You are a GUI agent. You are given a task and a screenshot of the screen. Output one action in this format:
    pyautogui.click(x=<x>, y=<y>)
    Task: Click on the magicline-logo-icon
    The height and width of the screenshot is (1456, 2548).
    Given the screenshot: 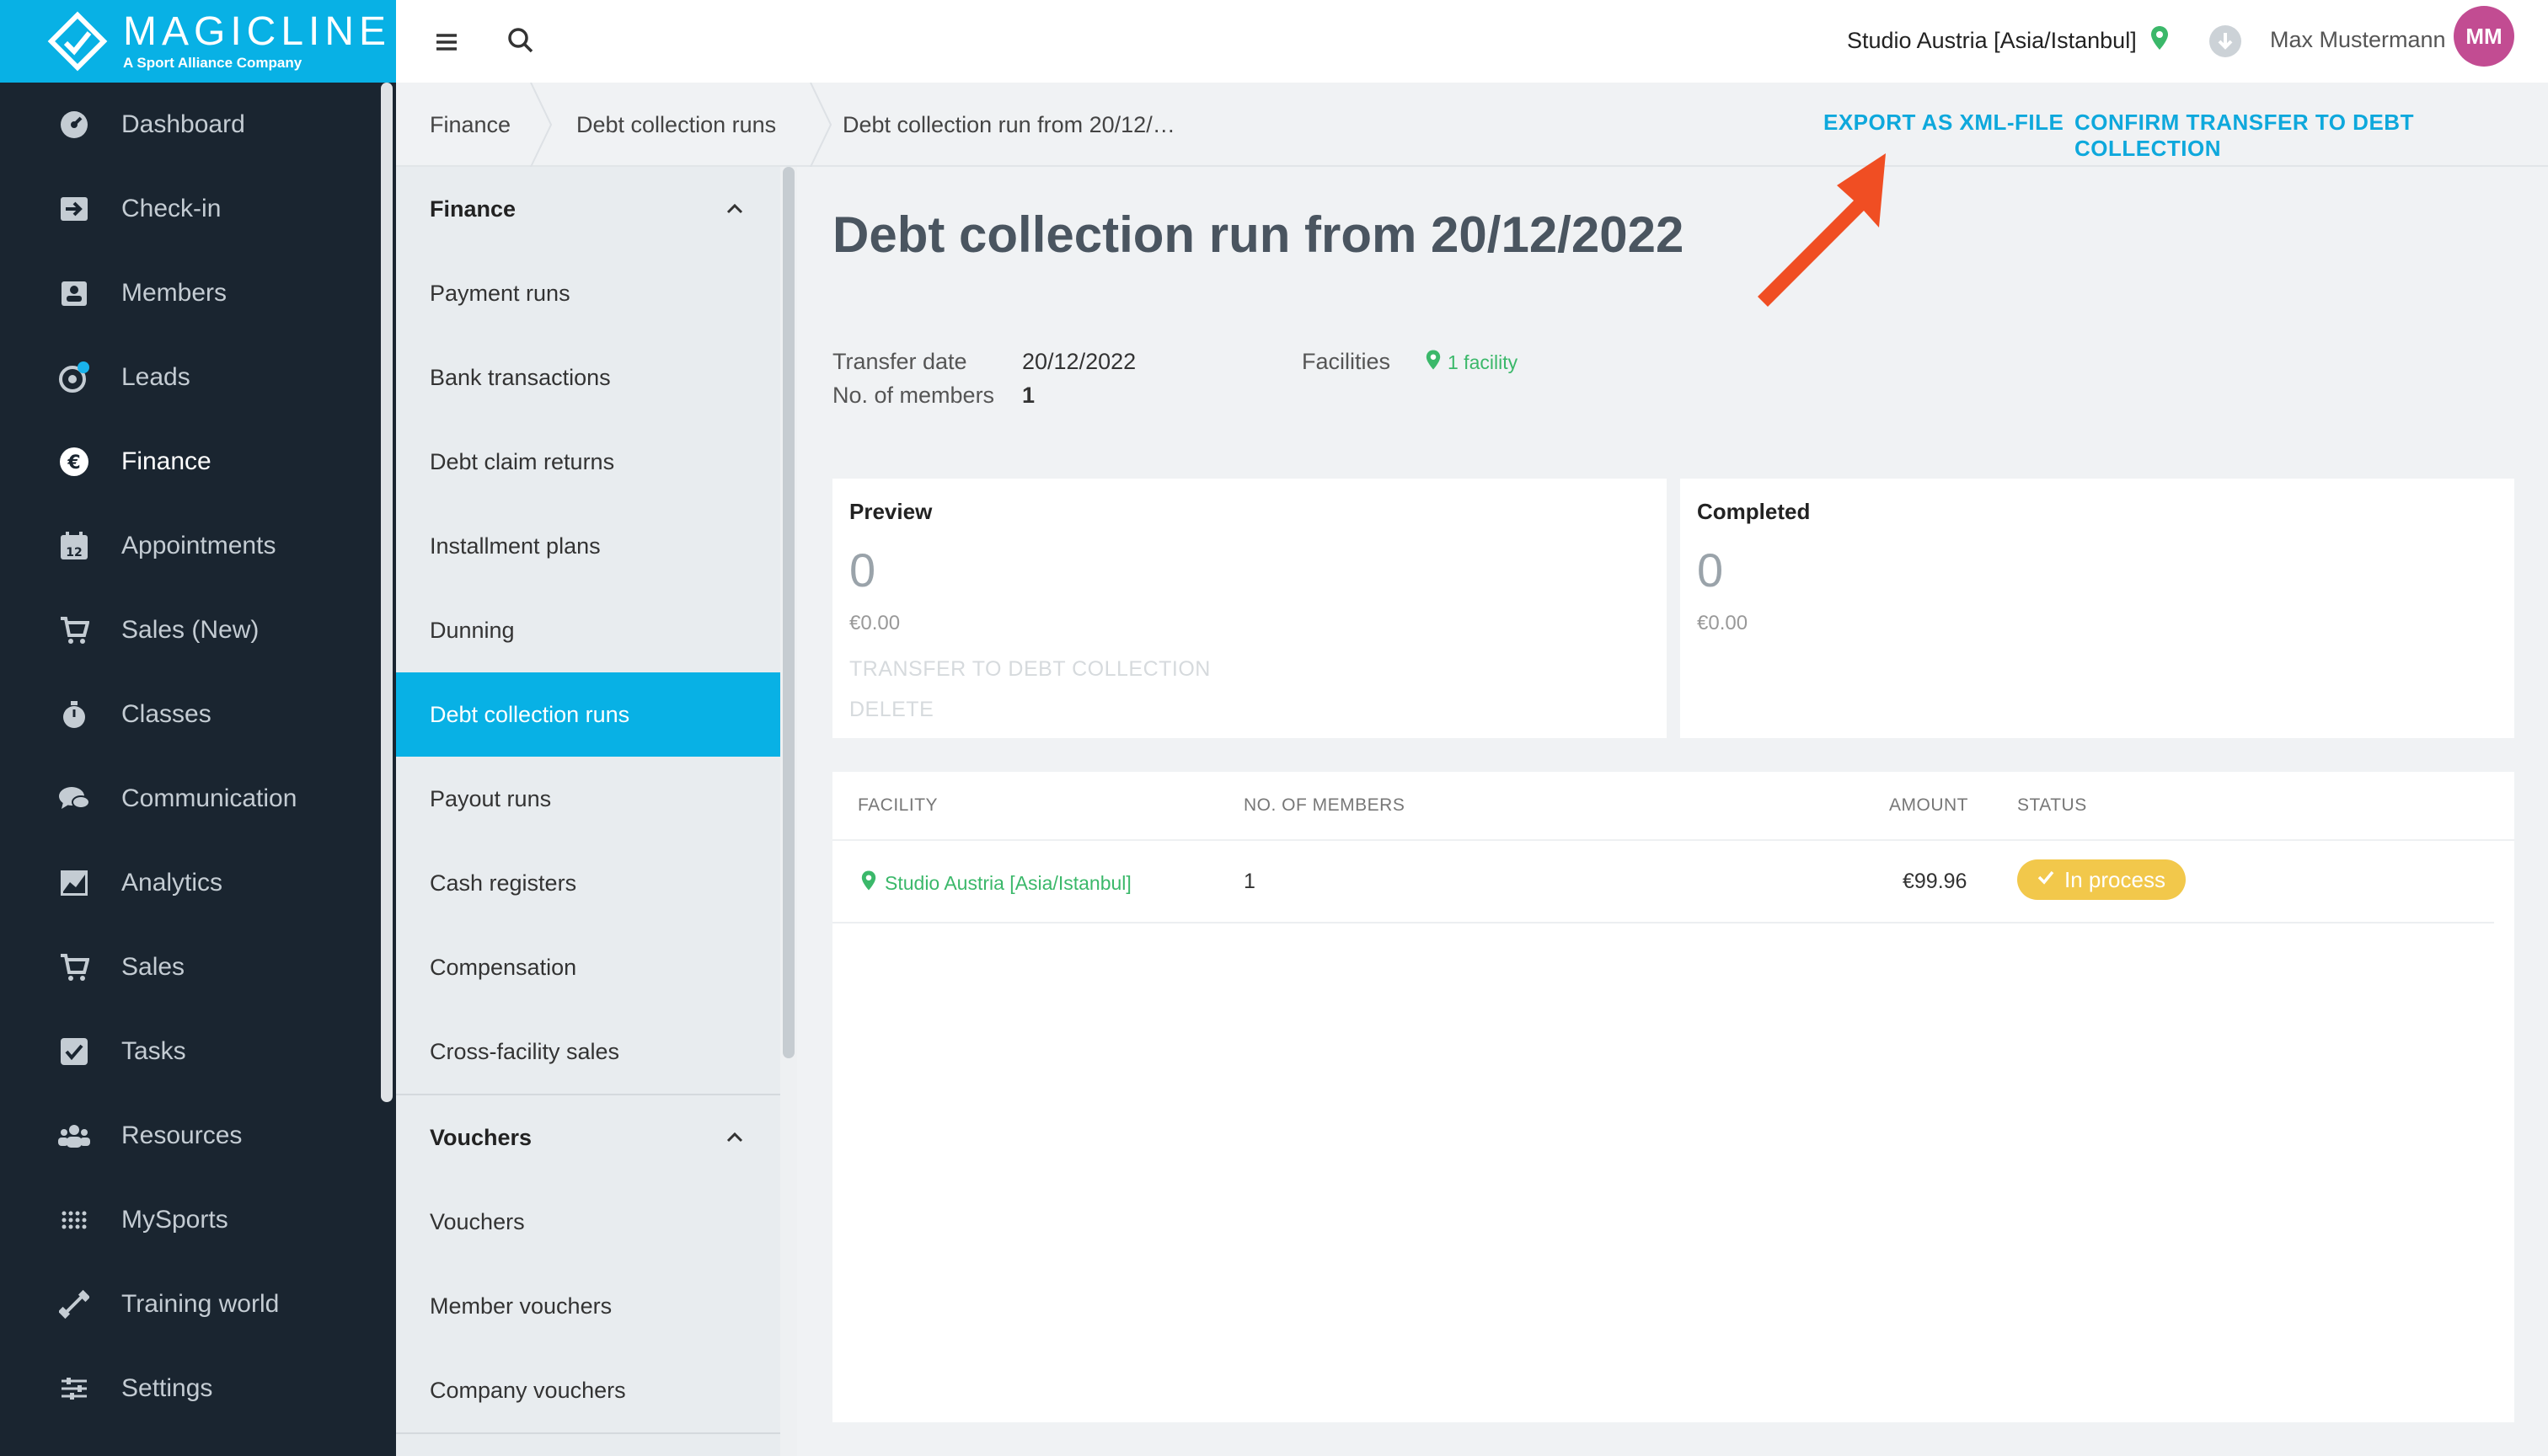 What is the action you would take?
    pyautogui.click(x=77, y=41)
    